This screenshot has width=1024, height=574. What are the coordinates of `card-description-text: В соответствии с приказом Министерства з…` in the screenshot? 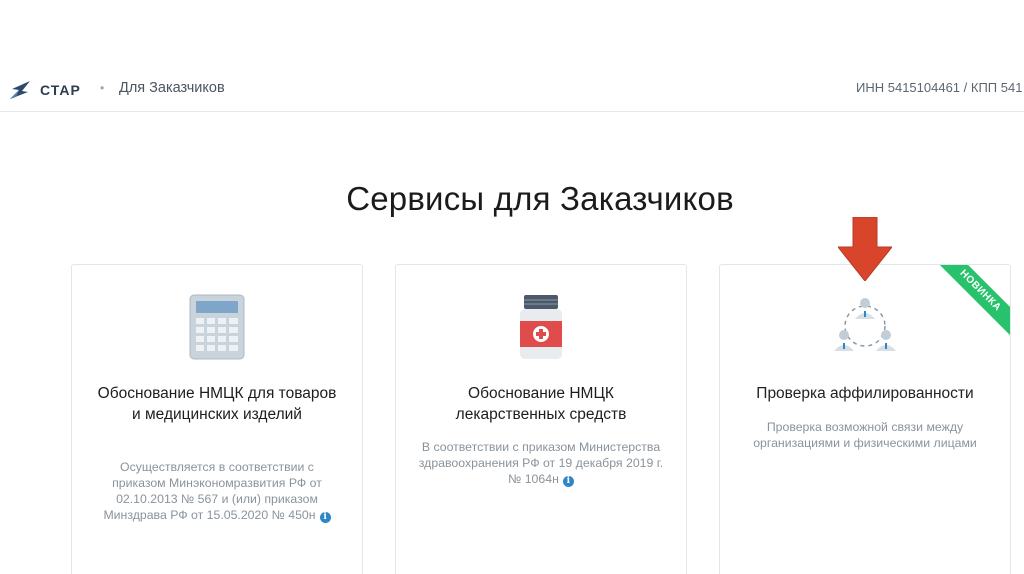 It's located at (541, 463).